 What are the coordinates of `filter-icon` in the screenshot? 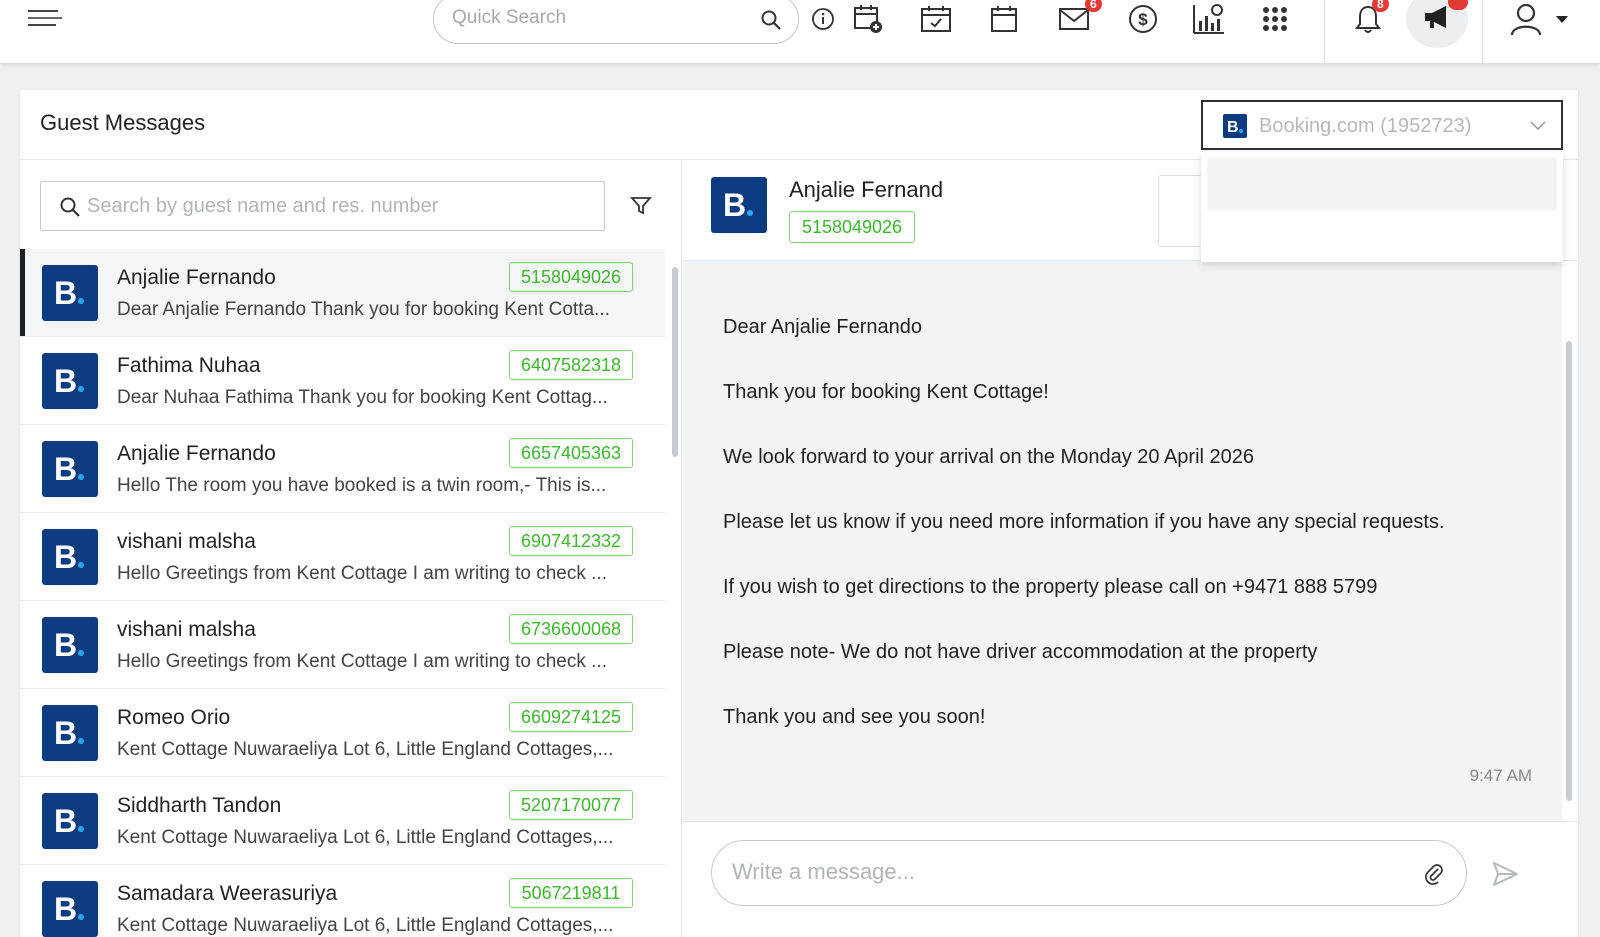 It's located at (641, 208).